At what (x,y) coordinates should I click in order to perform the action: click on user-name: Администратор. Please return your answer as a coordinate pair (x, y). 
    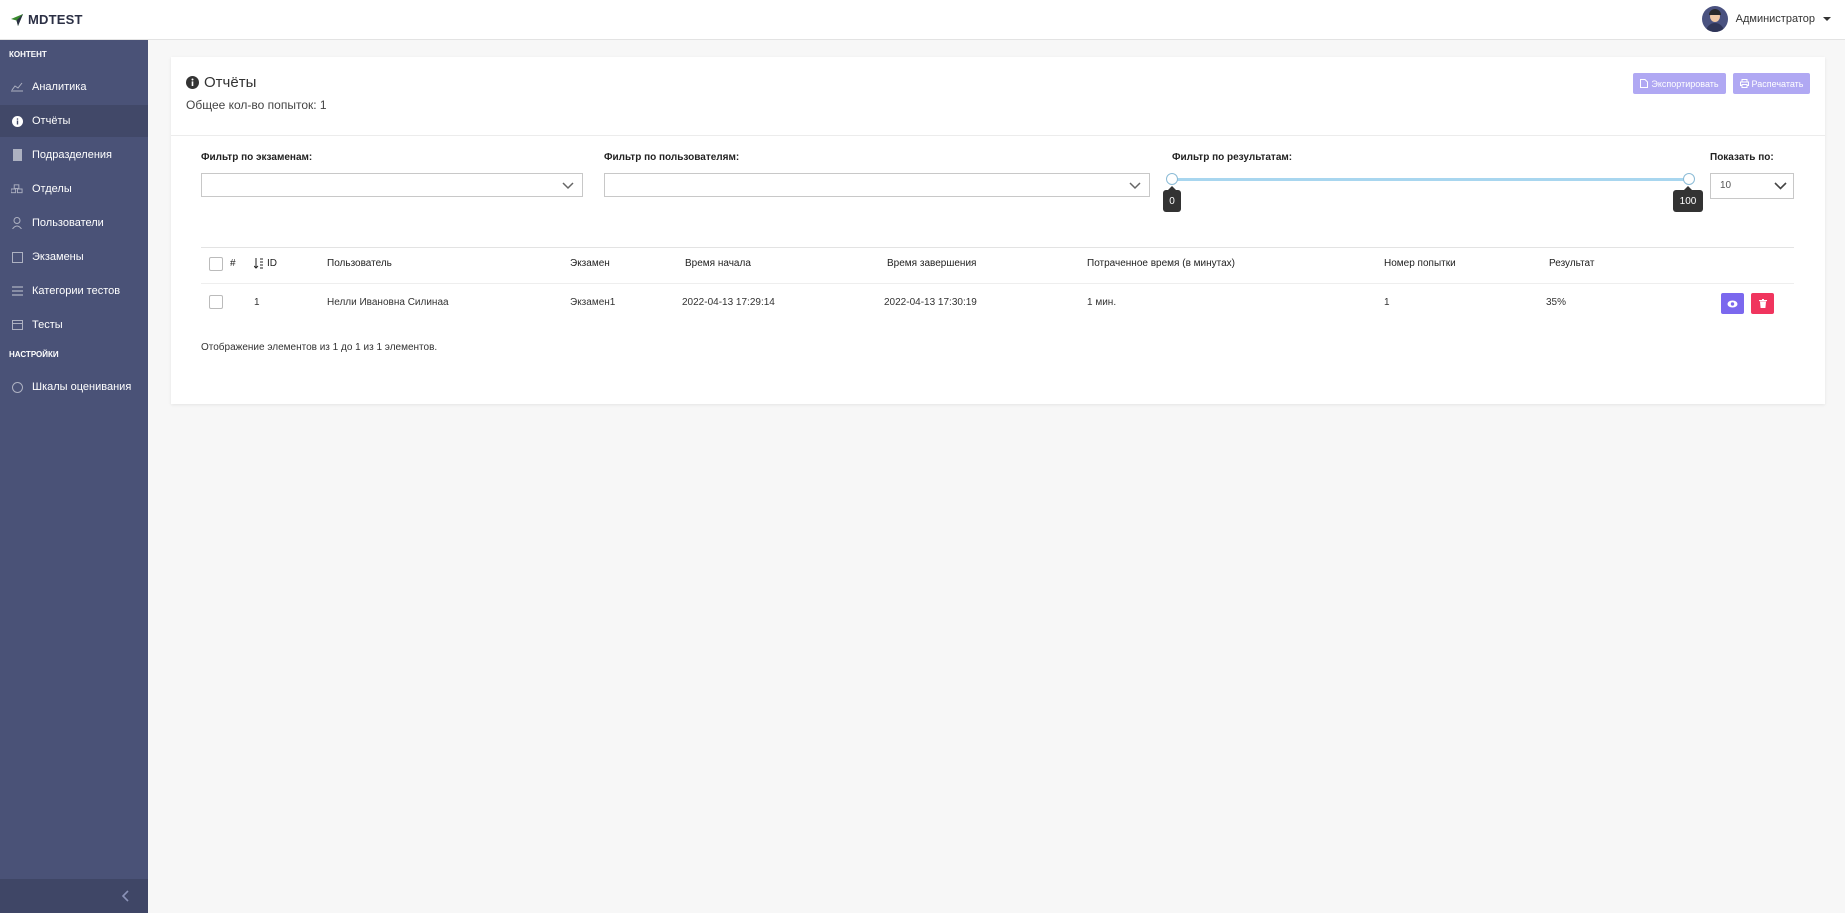
    Looking at the image, I should click on (1775, 19).